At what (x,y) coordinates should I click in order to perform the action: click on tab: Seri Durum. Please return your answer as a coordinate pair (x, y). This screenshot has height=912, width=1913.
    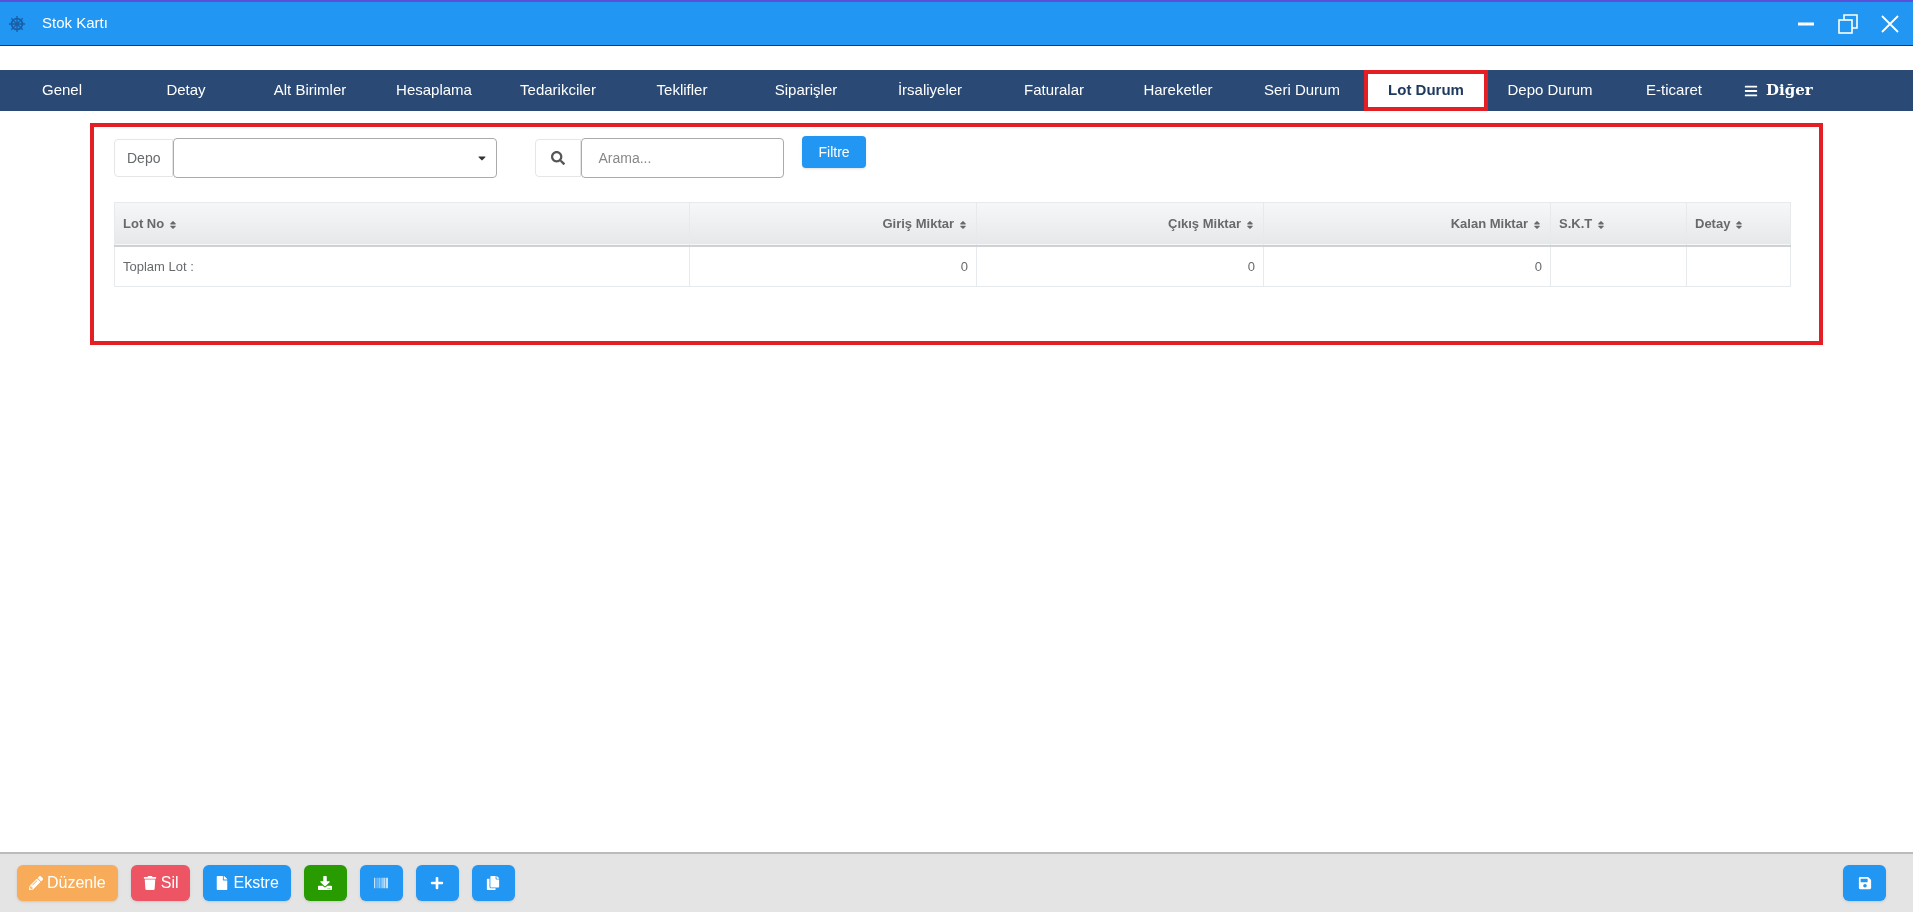
    Looking at the image, I should click on (1302, 90).